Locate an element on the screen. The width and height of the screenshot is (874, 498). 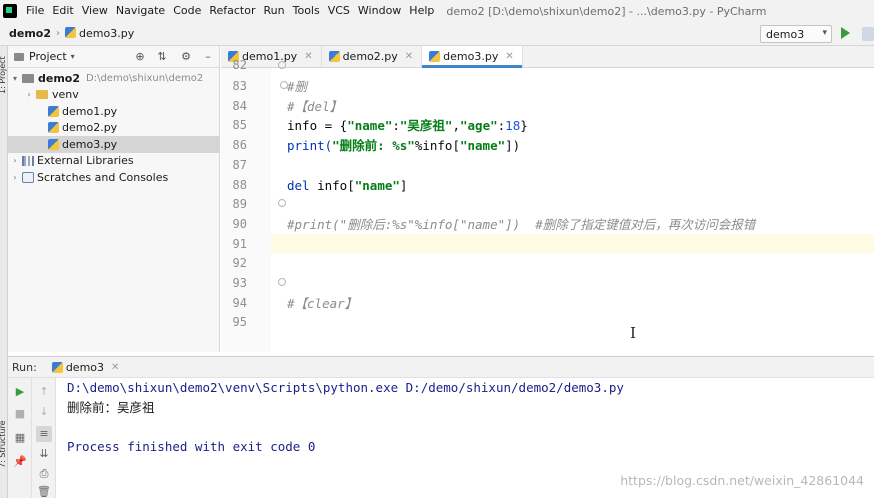
project-panel-title: Project is located at coordinates (48, 56).